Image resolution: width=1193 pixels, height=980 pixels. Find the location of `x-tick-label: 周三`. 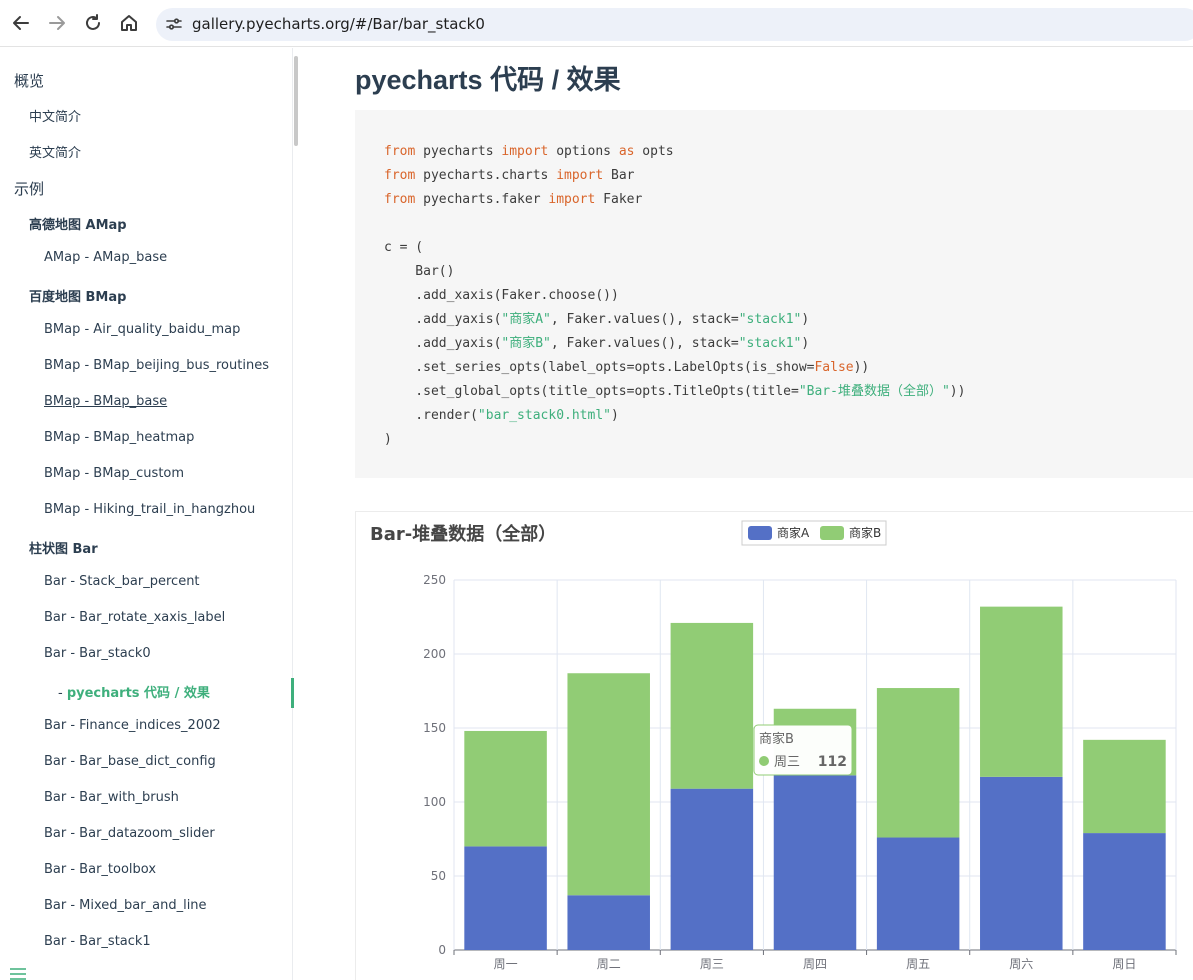

x-tick-label: 周三 is located at coordinates (712, 964).